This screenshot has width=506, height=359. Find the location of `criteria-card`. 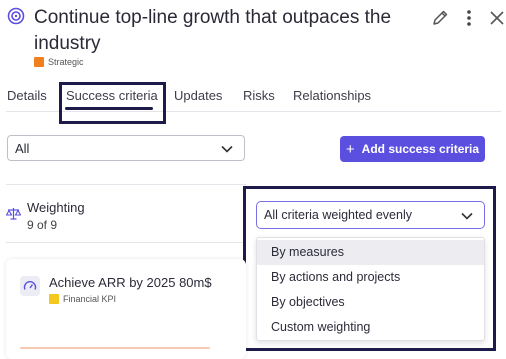

criteria-card is located at coordinates (126, 309).